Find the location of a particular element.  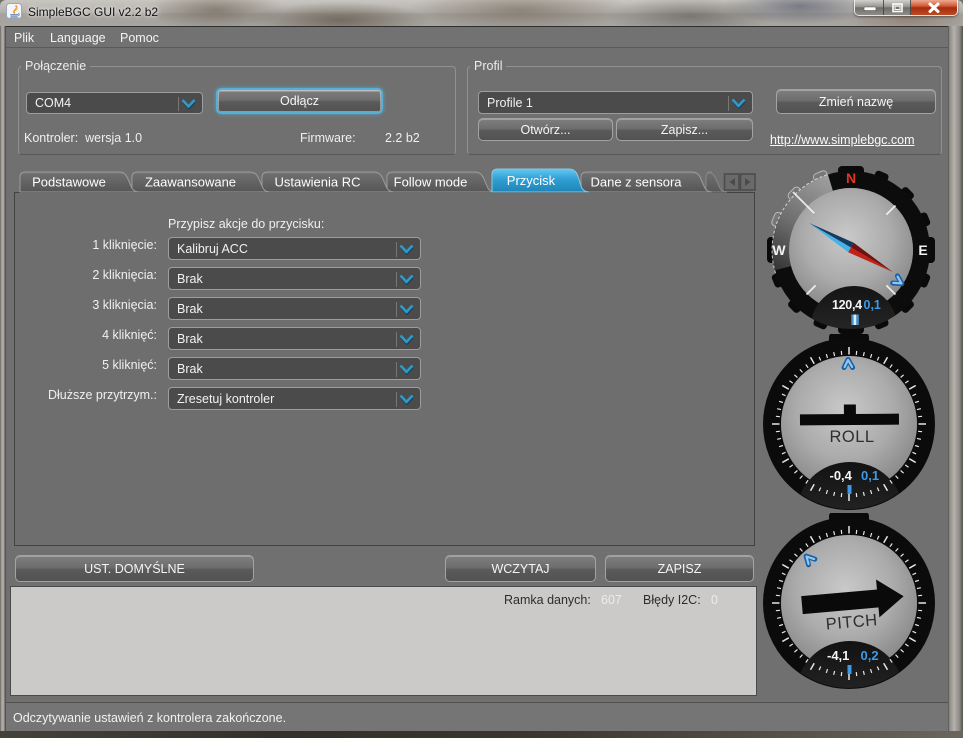

svg-text: Zaawansowane is located at coordinates (190, 182).